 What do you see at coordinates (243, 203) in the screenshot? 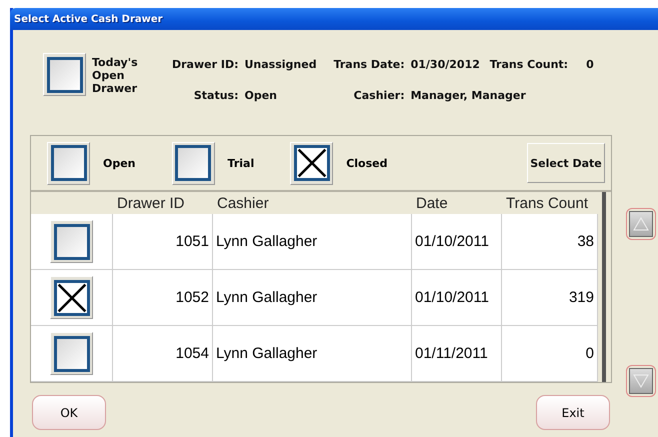
I see `column-header: Cashier` at bounding box center [243, 203].